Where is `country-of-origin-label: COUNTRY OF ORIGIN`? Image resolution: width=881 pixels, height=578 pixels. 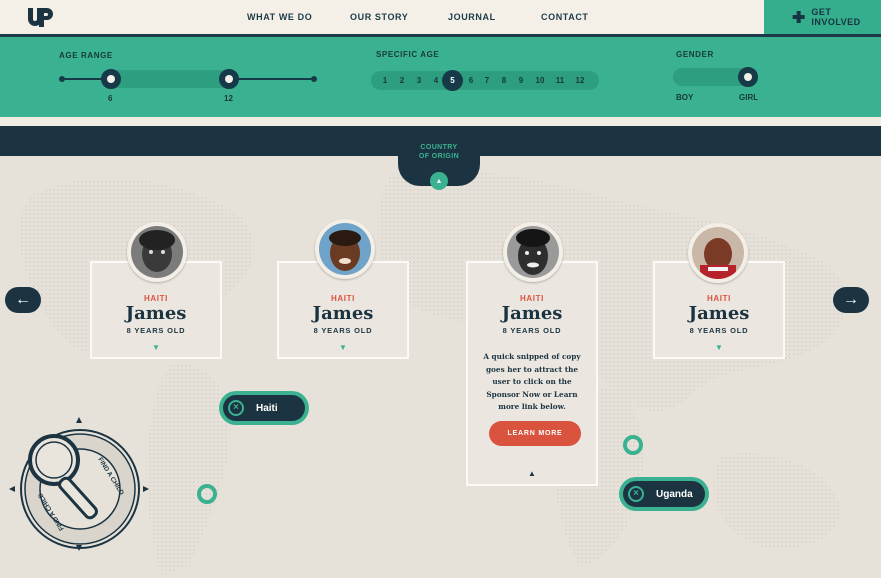 country-of-origin-label: COUNTRY OF ORIGIN is located at coordinates (439, 152).